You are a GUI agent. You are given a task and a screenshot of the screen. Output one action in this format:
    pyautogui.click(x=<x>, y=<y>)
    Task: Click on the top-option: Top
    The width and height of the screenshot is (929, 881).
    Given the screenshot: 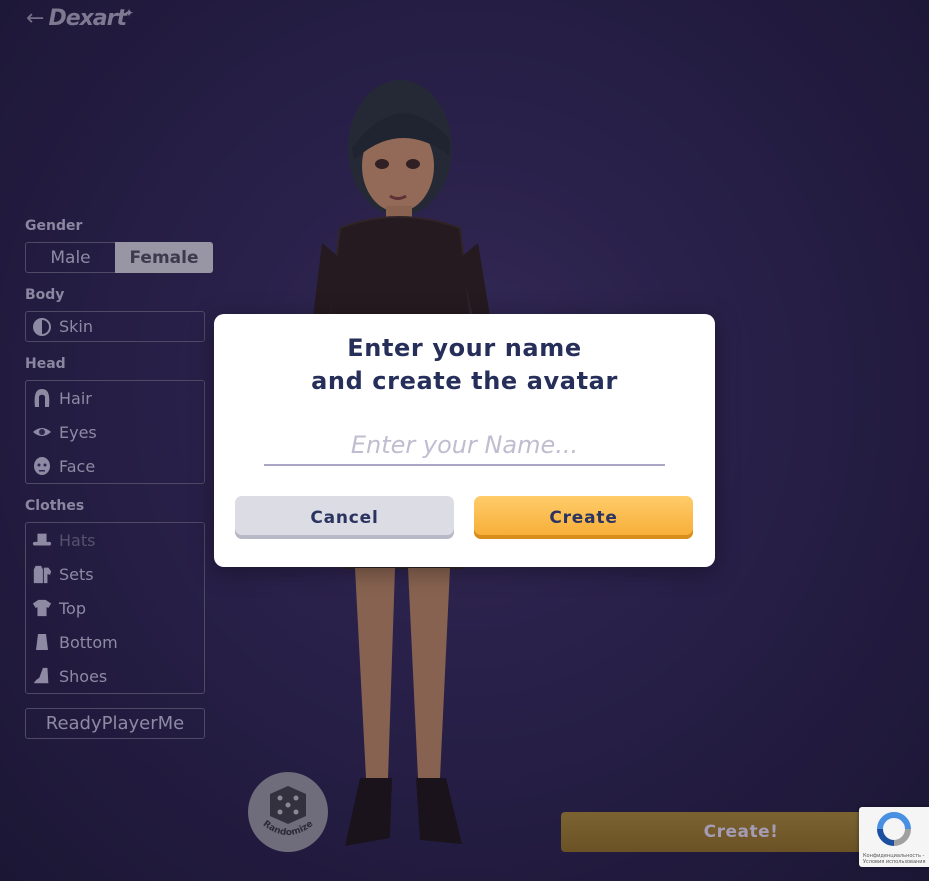 What is the action you would take?
    pyautogui.click(x=115, y=608)
    